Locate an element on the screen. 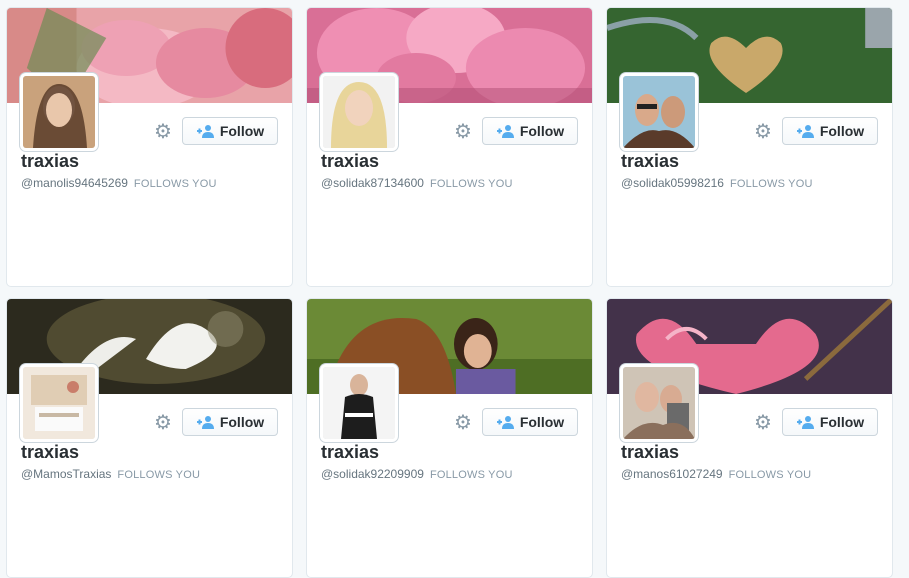 The image size is (909, 578). username: @solidak87134600 is located at coordinates (372, 183).